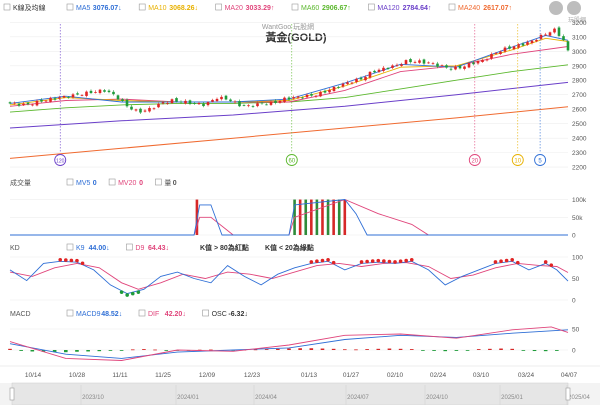 The width and height of the screenshot is (600, 405). What do you see at coordinates (163, 375) in the screenshot?
I see `x-tick-3: 11/25` at bounding box center [163, 375].